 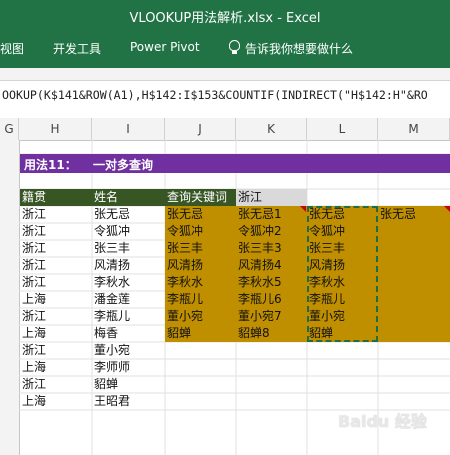 I want to click on name-cell: 王昭君, so click(x=112, y=401).